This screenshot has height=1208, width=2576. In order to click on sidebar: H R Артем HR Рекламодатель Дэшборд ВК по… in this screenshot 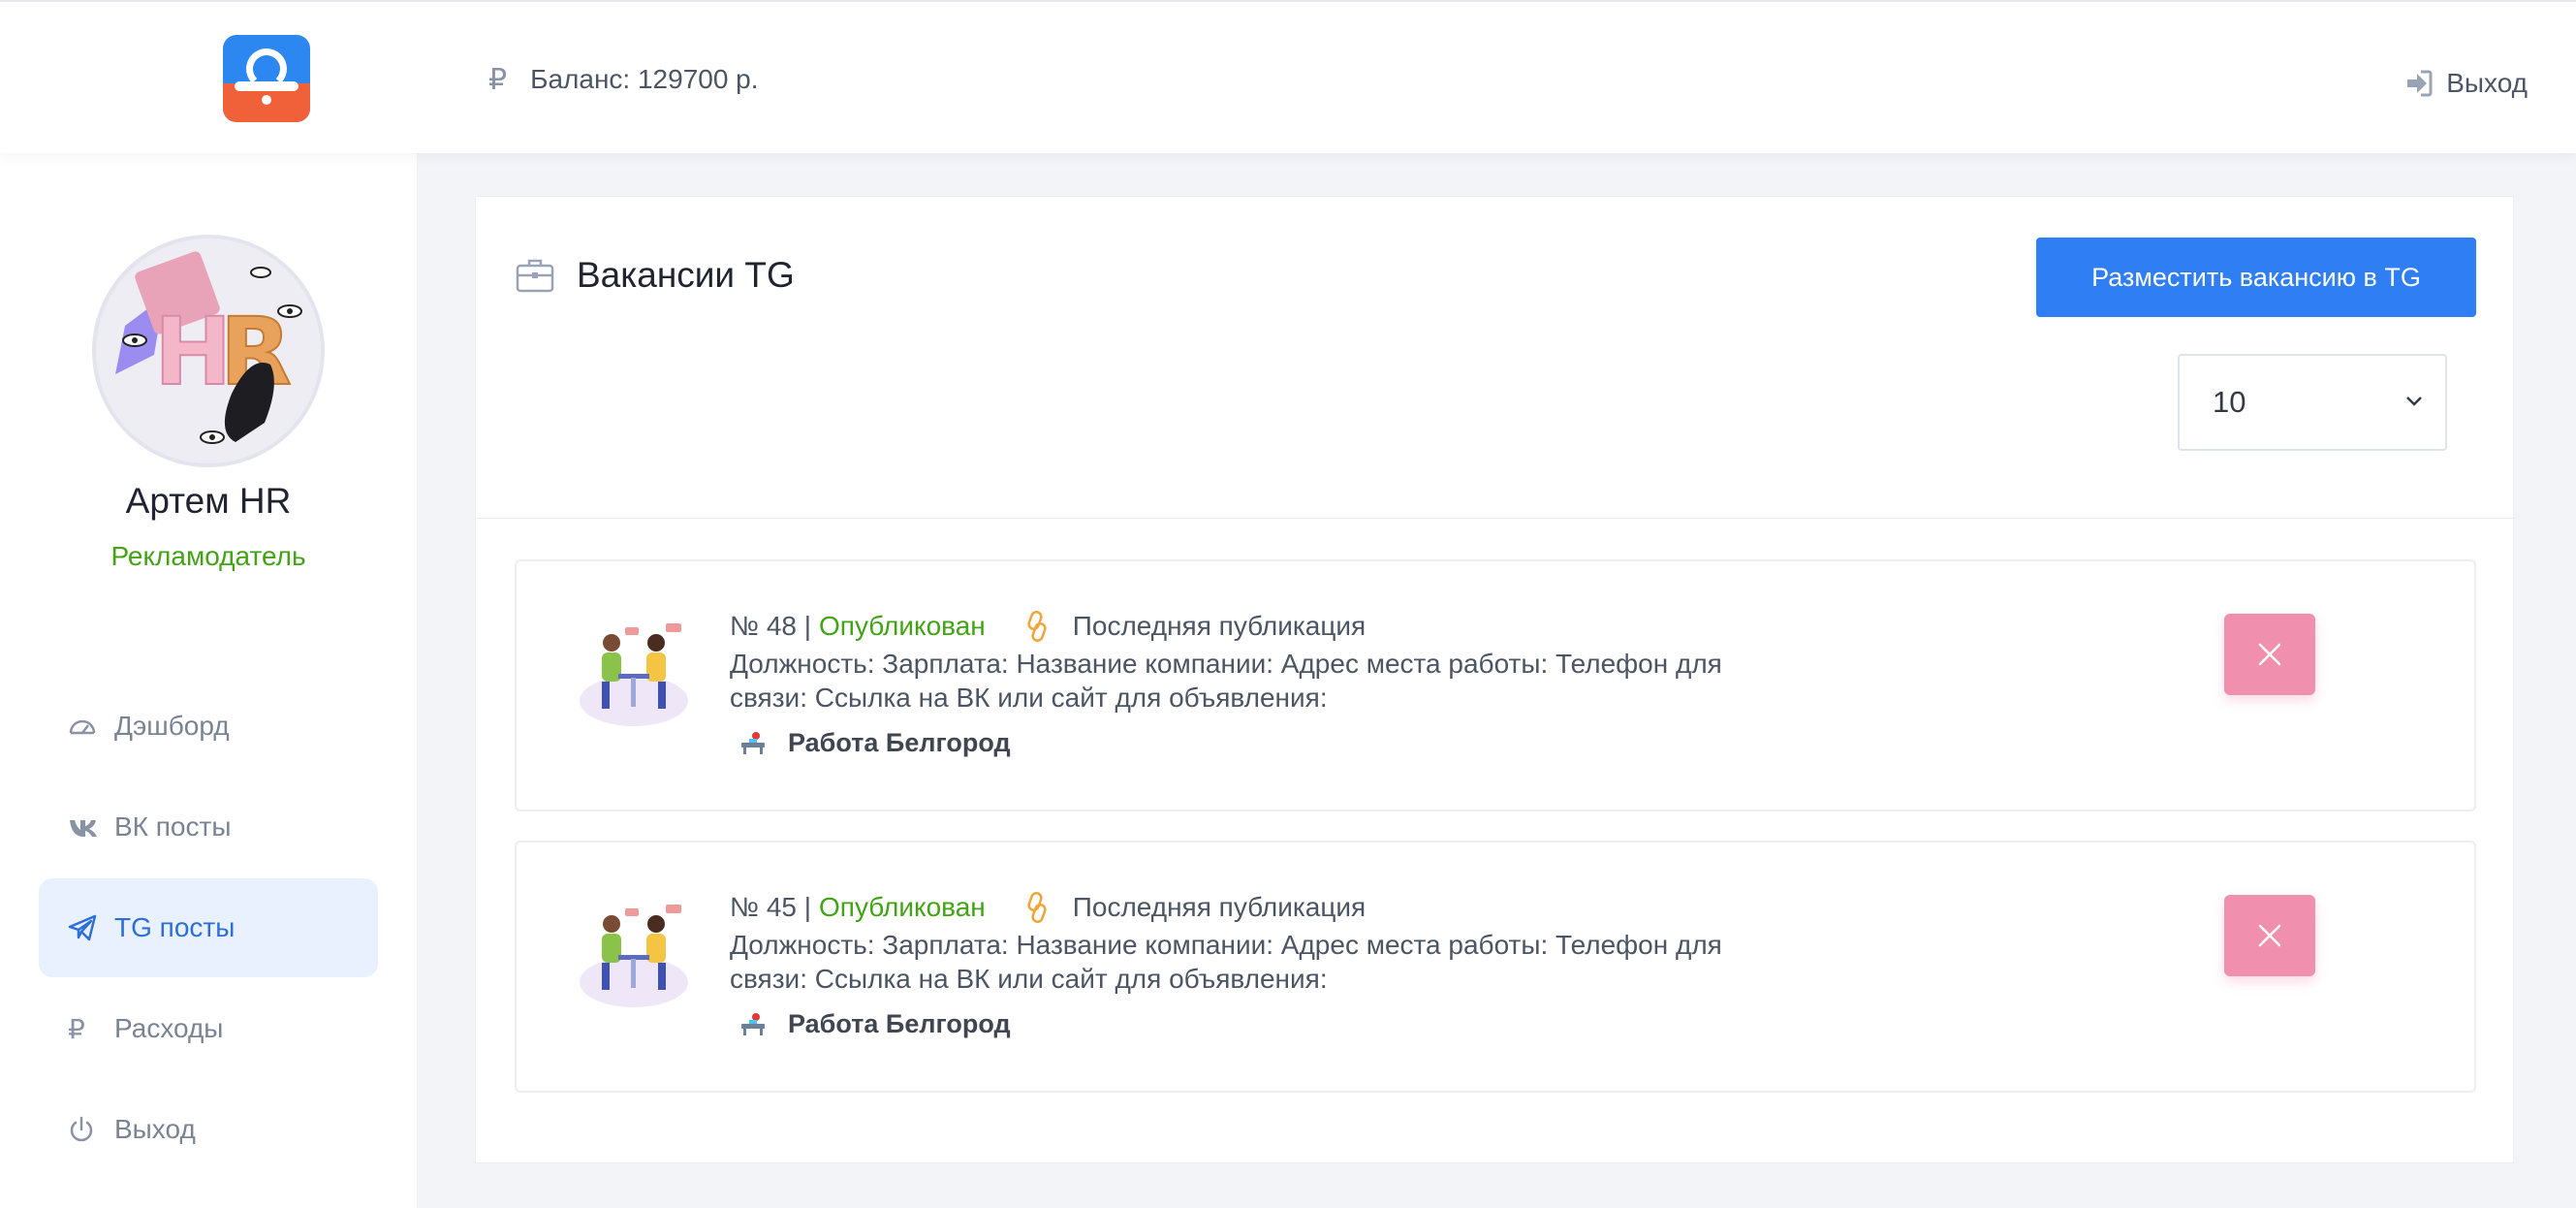, I will do `click(208, 680)`.